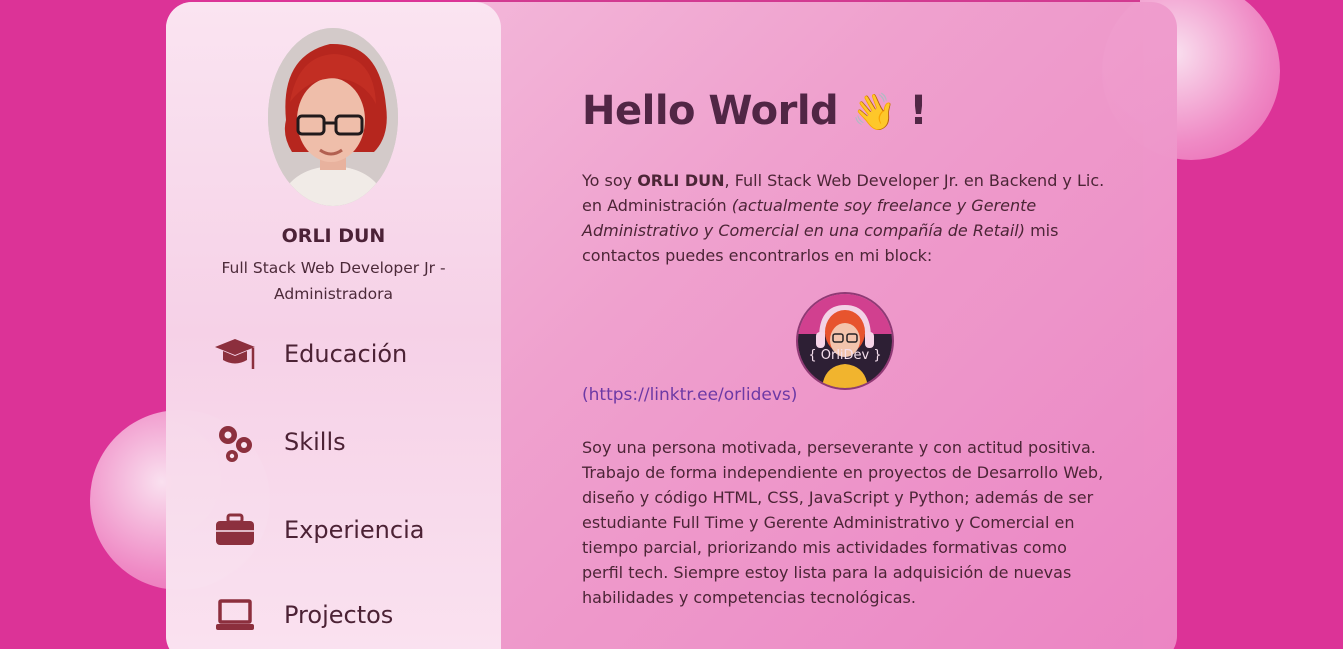  What do you see at coordinates (346, 354) in the screenshot?
I see `nav-label: Educación` at bounding box center [346, 354].